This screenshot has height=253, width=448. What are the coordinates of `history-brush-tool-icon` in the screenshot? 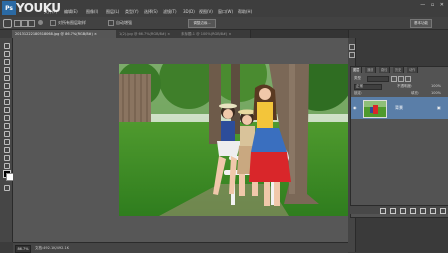 It's located at (6, 117).